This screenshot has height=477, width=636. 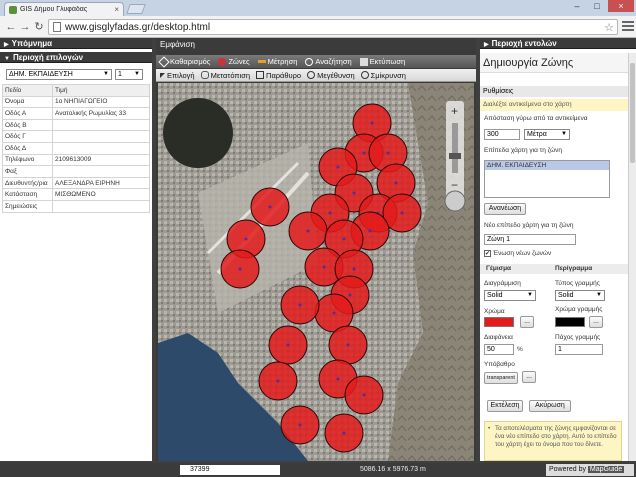 I want to click on tool-buffer: Ζώνες, so click(x=234, y=61).